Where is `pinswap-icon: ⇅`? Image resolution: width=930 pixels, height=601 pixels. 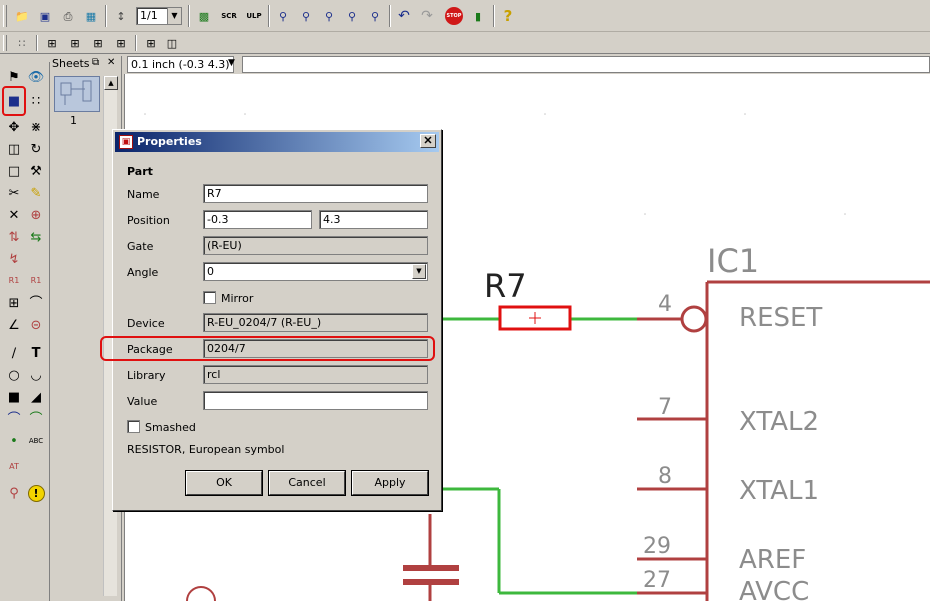
pinswap-icon: ⇅ is located at coordinates (14, 237).